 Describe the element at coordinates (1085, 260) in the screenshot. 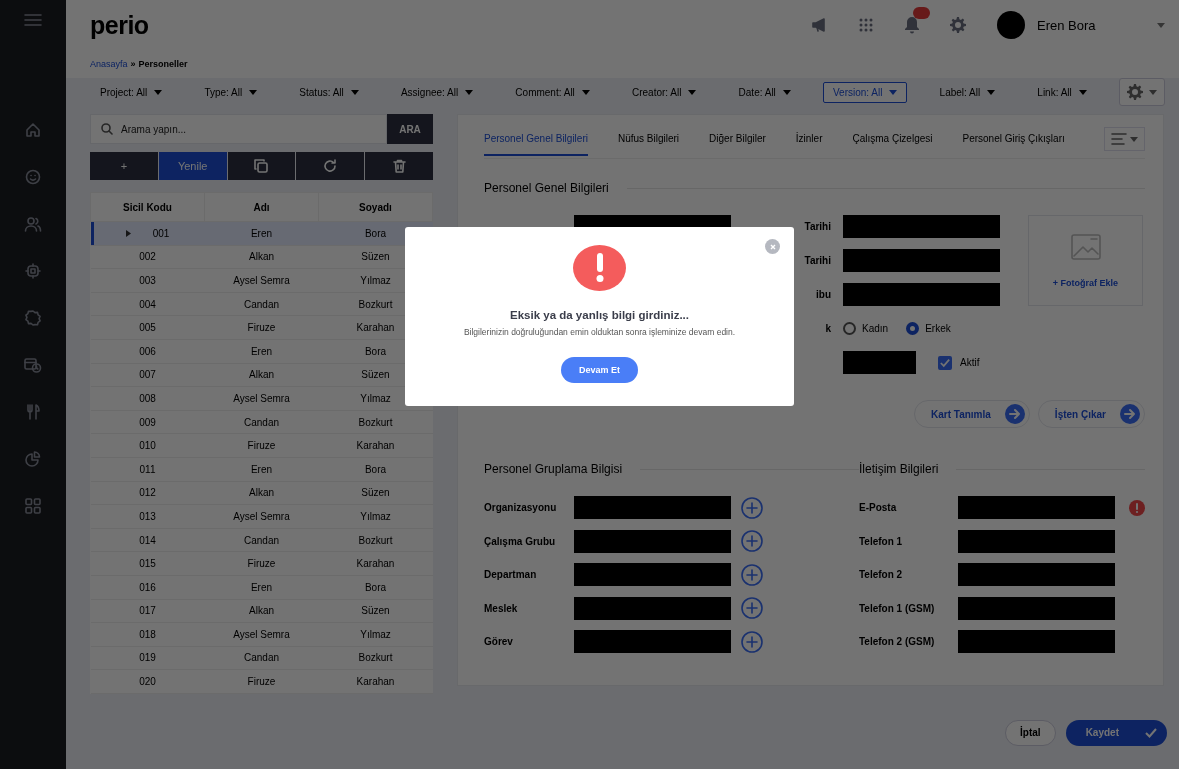

I see `photo-upload-box: + Fotoğraf Ekle` at that location.